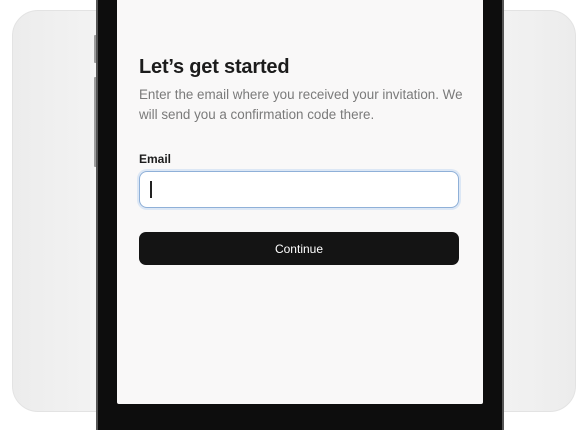 Image resolution: width=586 pixels, height=430 pixels. What do you see at coordinates (299, 189) in the screenshot?
I see `email-field` at bounding box center [299, 189].